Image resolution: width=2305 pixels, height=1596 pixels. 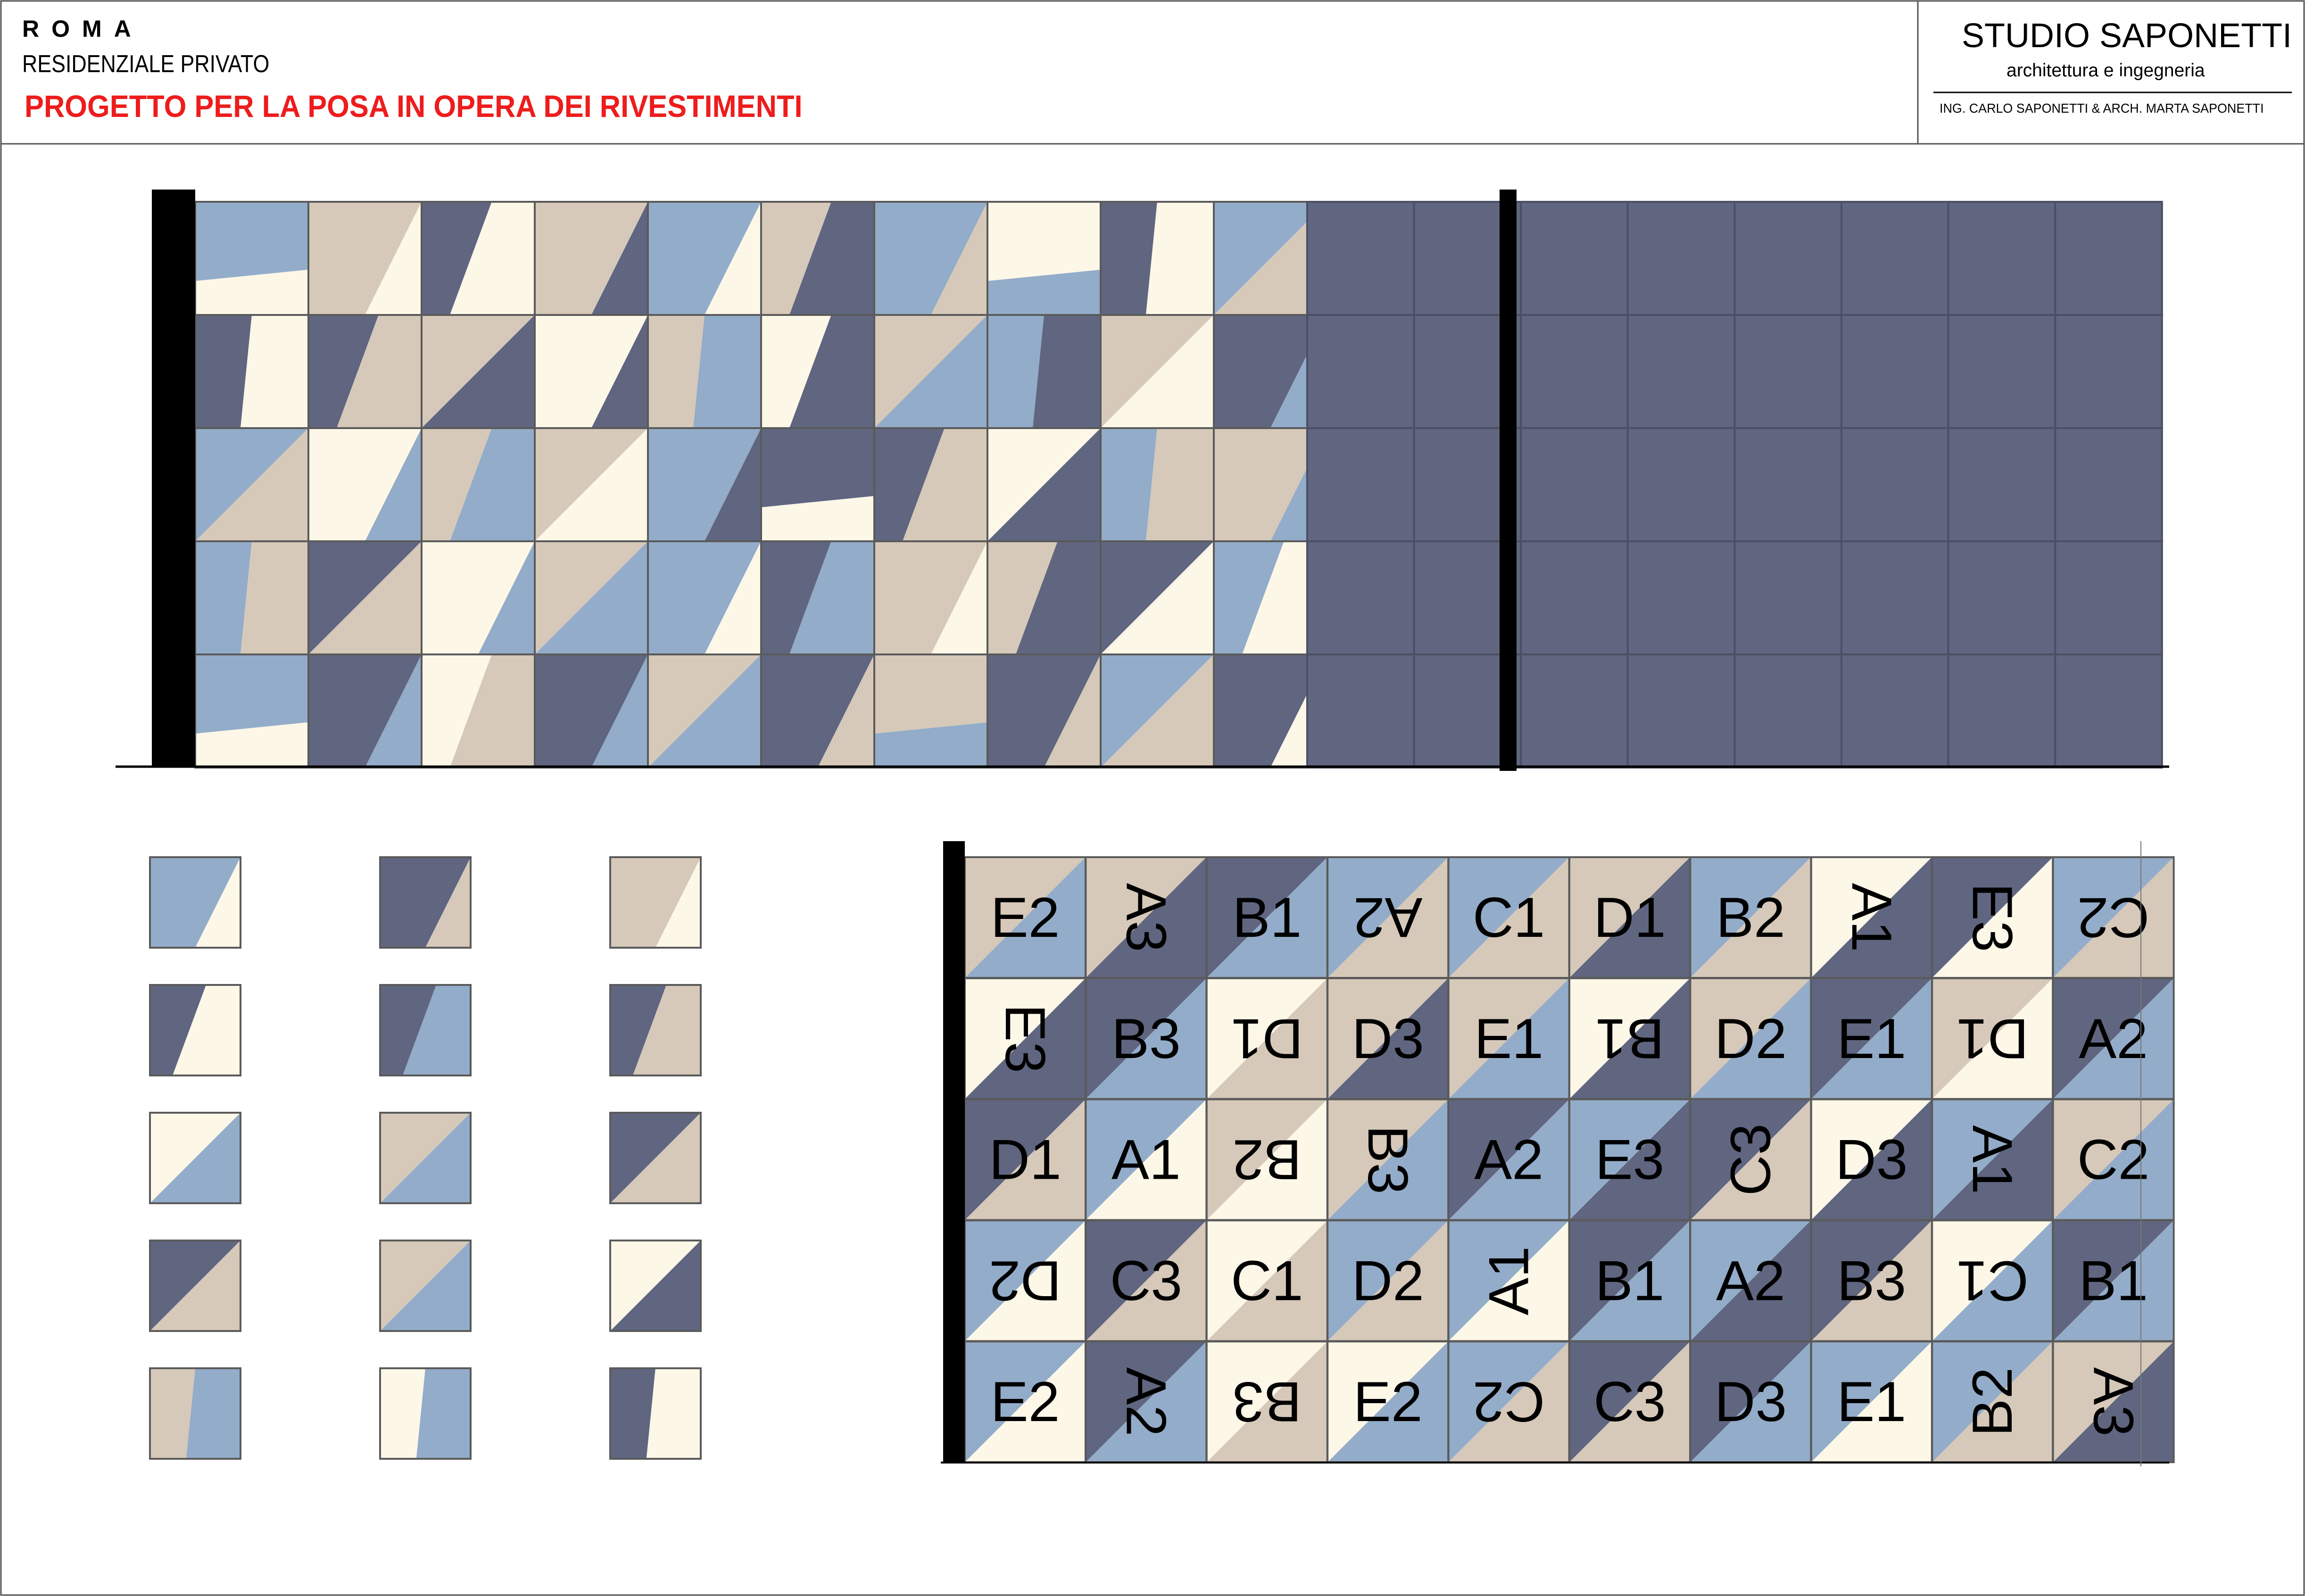 I want to click on header-project-type: RESIDENZIALE PRIVATO, so click(x=146, y=64).